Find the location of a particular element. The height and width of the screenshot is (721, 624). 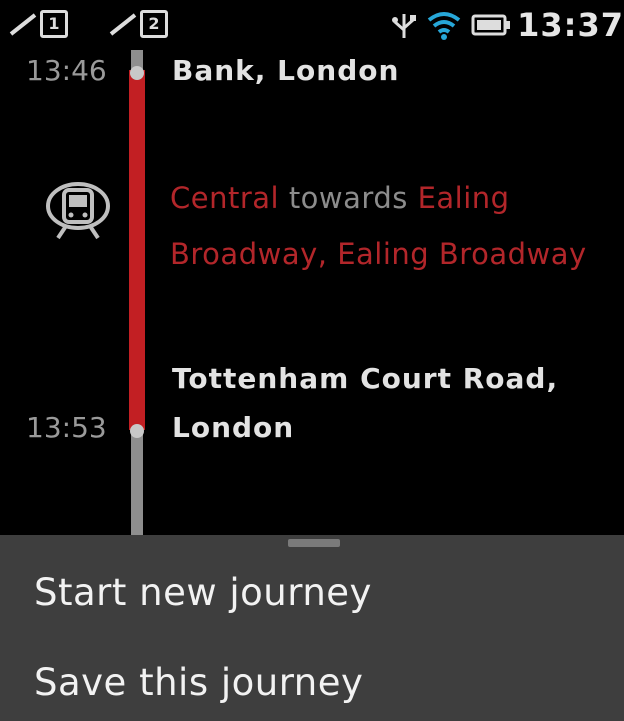

usb-icon is located at coordinates (404, 26).